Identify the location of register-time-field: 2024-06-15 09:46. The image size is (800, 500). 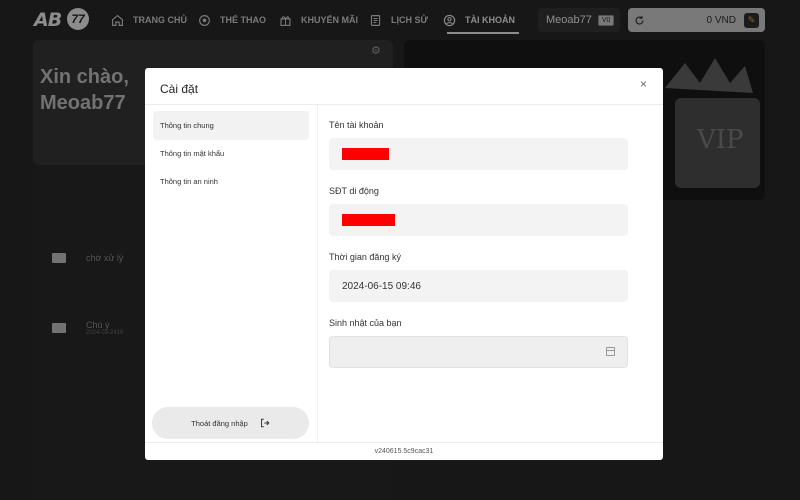
(478, 286).